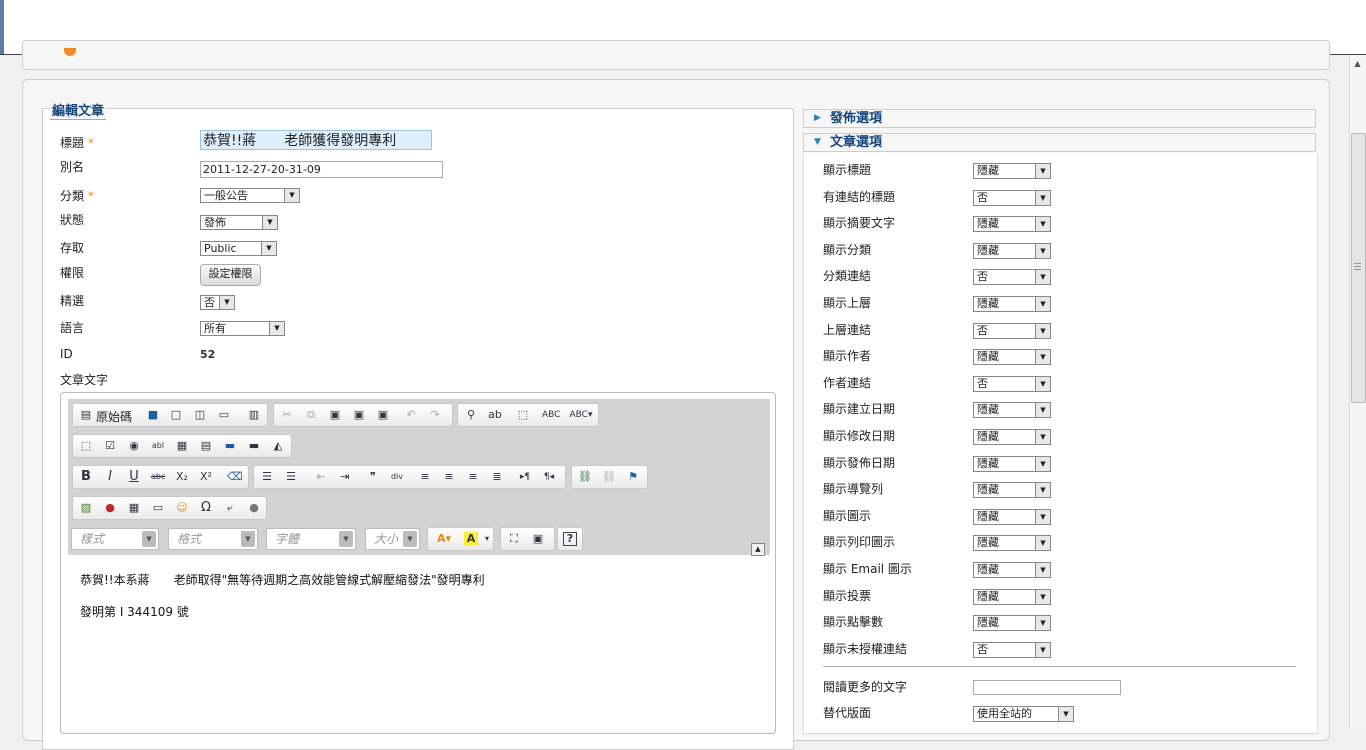 The image size is (1366, 750). Describe the element at coordinates (254, 446) in the screenshot. I see `image-button-icon: ▬` at that location.